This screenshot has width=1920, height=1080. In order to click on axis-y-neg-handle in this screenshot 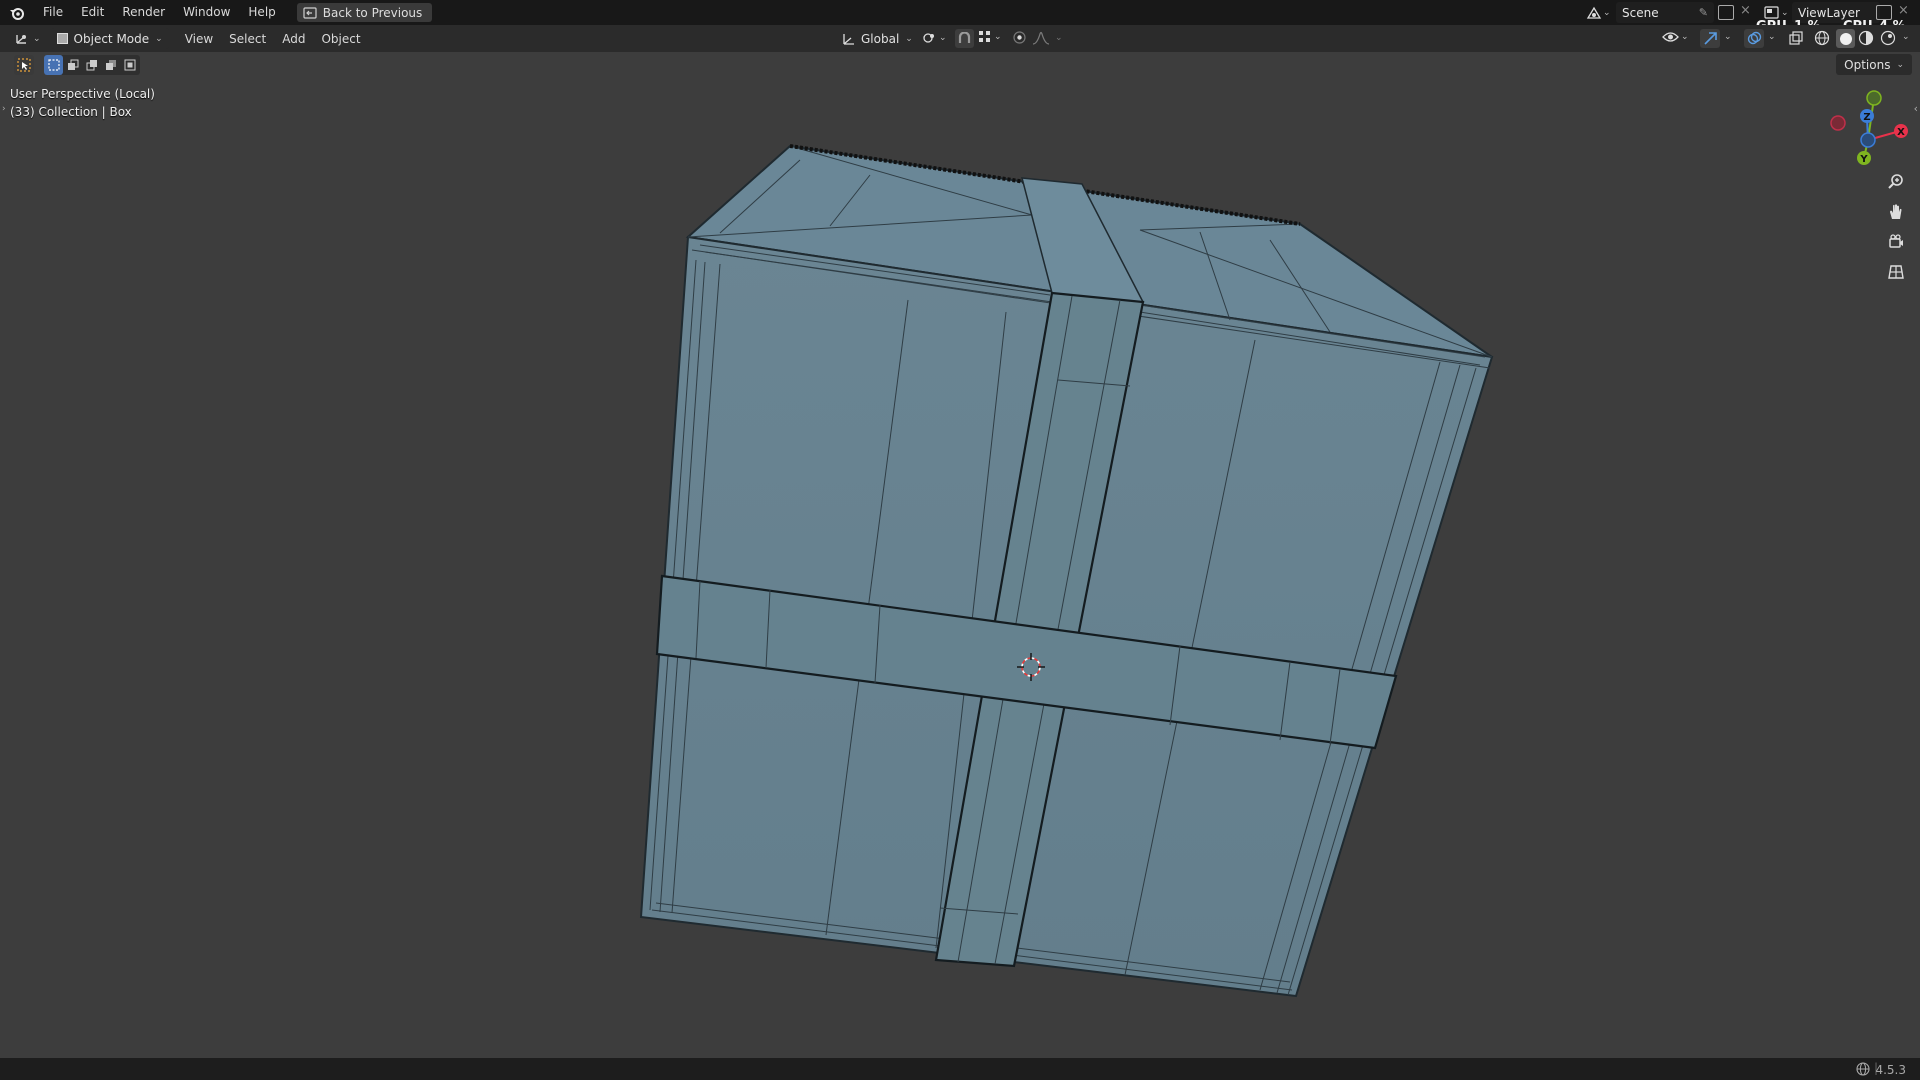, I will do `click(1874, 98)`.